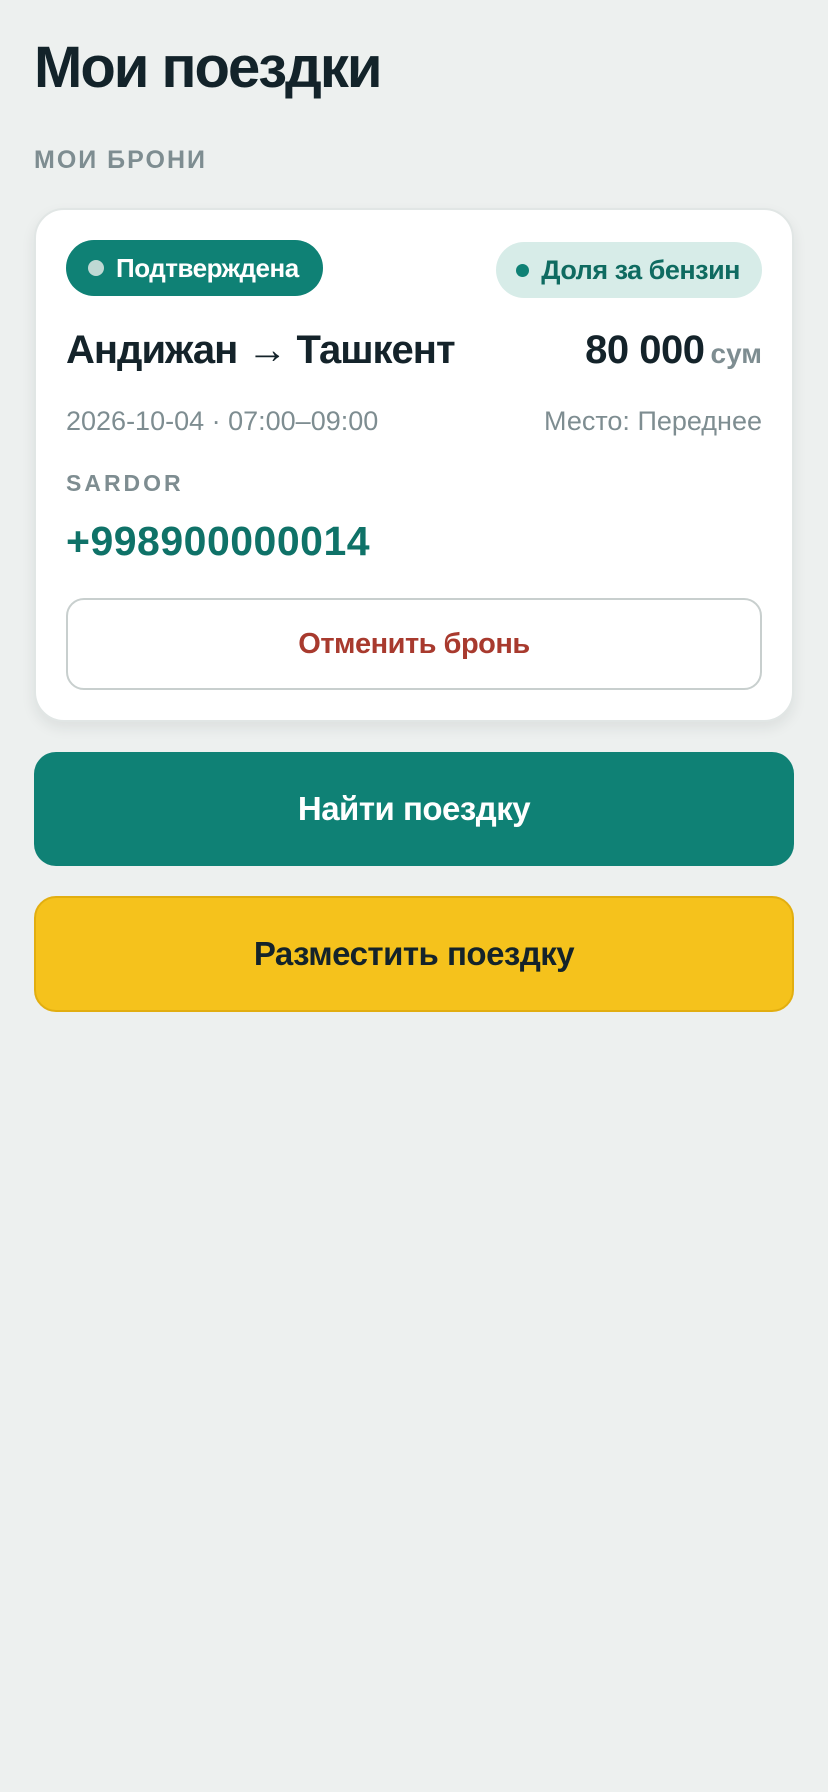  I want to click on fuel-share-dot-icon, so click(523, 270).